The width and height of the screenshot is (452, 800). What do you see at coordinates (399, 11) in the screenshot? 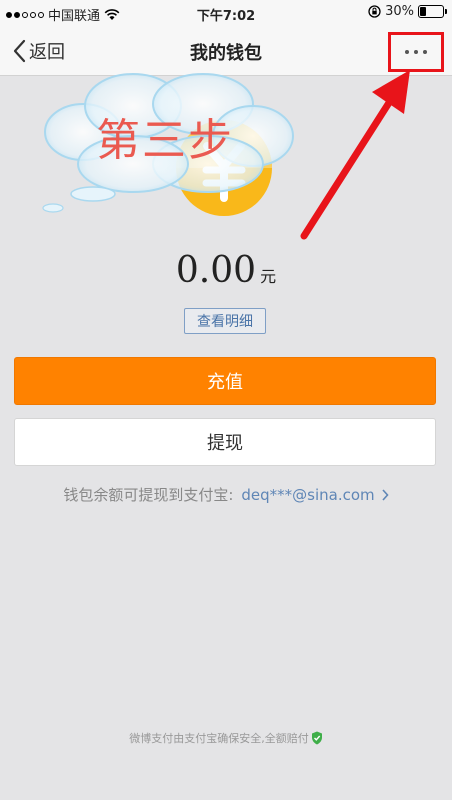
I see `battery-percent: 30%` at bounding box center [399, 11].